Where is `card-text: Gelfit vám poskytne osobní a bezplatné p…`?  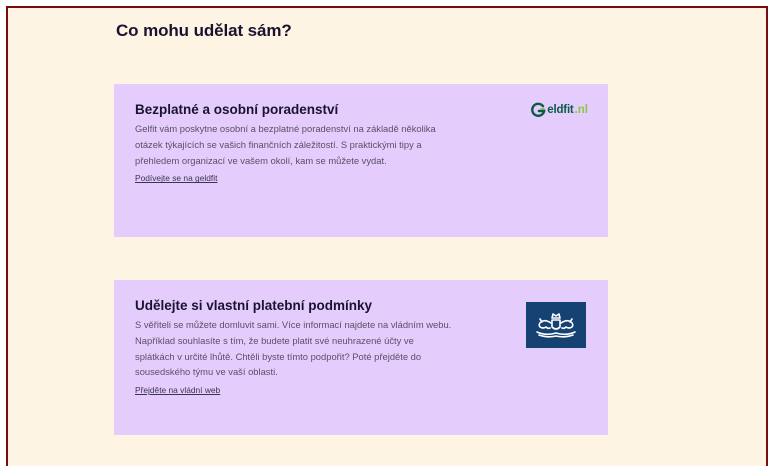 card-text: Gelfit vám poskytne osobní a bezplatné p… is located at coordinates (285, 144).